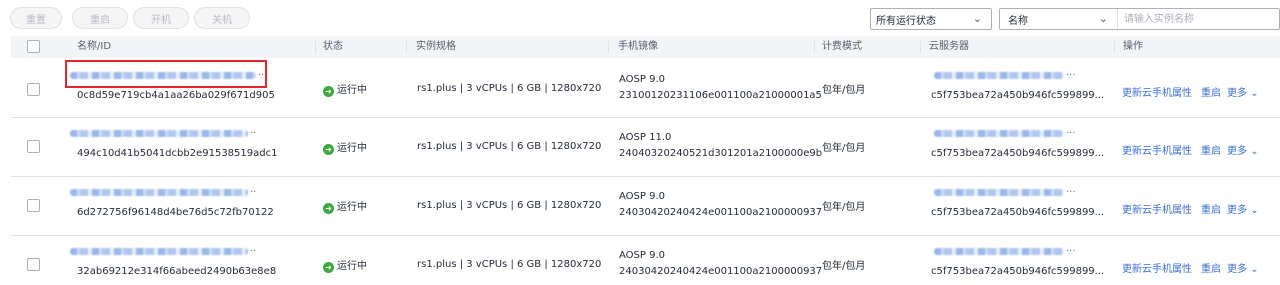 The height and width of the screenshot is (285, 1280). Describe the element at coordinates (329, 47) in the screenshot. I see `header-status: 状态` at that location.